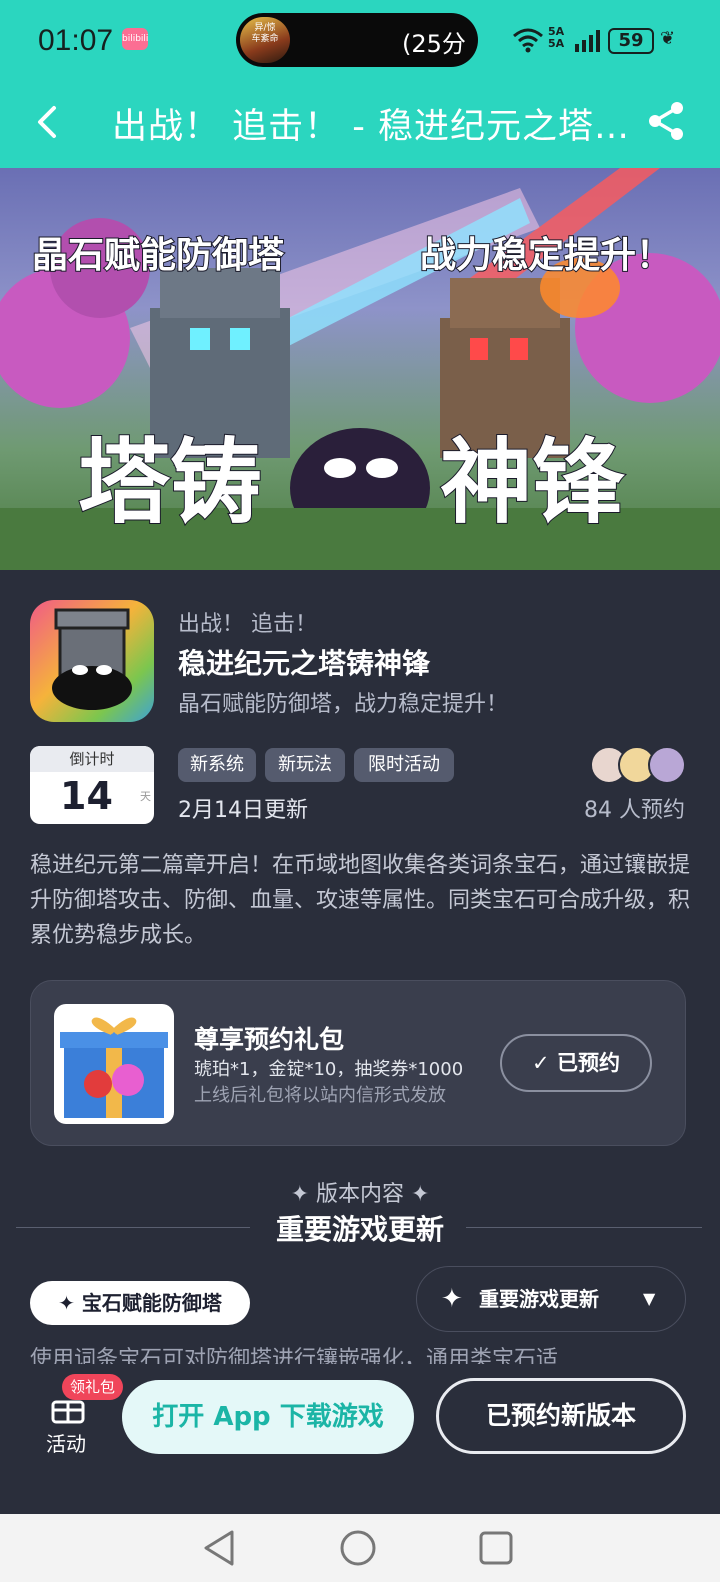 The image size is (720, 1582). I want to click on reserver-avatars, so click(638, 765).